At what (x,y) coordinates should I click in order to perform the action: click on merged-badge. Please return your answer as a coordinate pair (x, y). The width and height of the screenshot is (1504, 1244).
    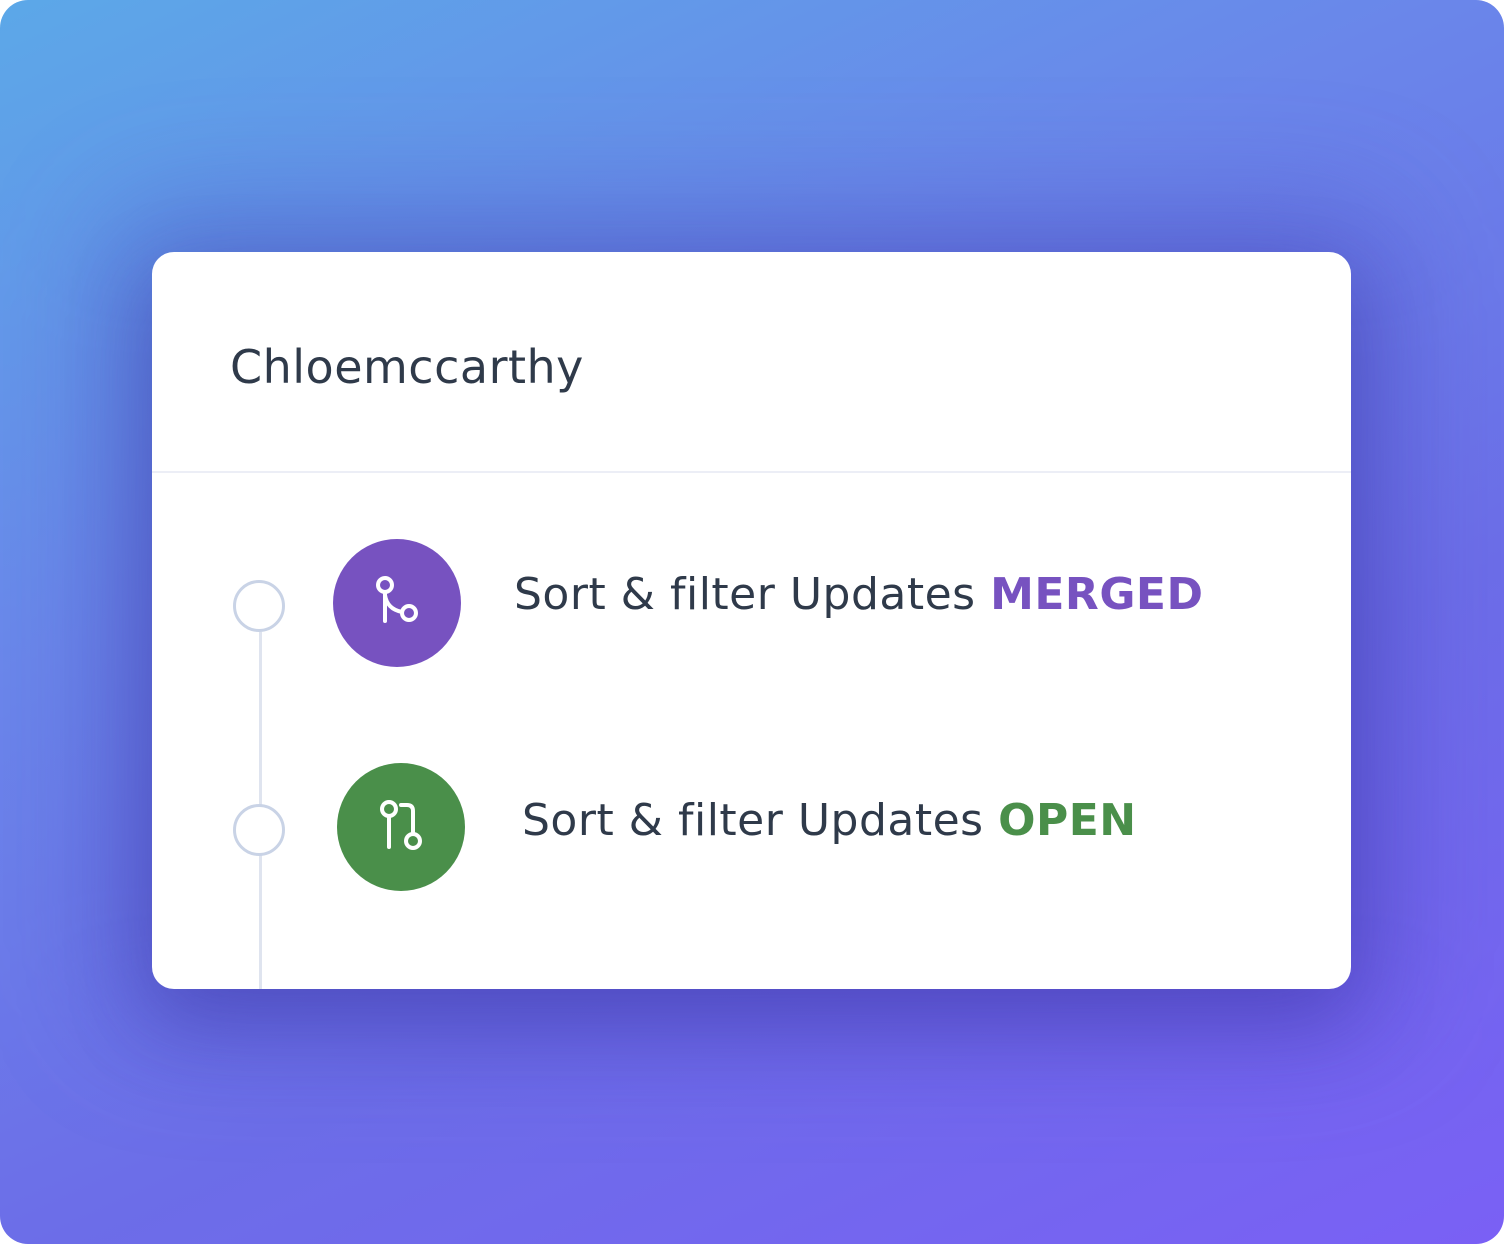
    Looking at the image, I should click on (397, 603).